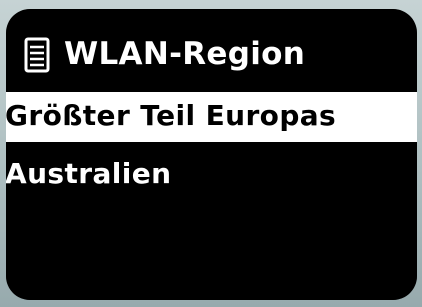 Image resolution: width=422 pixels, height=307 pixels. I want to click on list-document-icon, so click(37, 55).